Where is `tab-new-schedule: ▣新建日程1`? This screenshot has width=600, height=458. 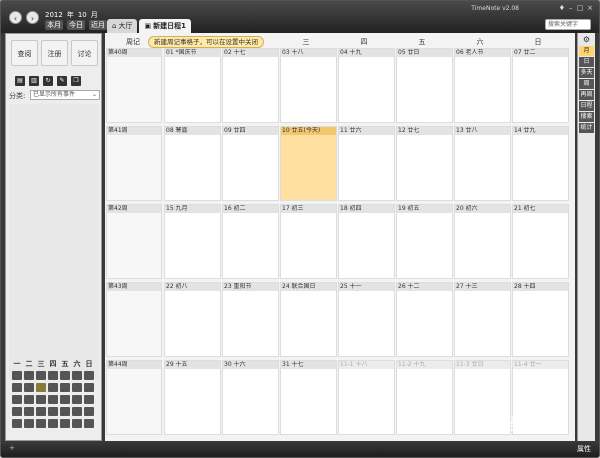 tab-new-schedule: ▣新建日程1 is located at coordinates (165, 26).